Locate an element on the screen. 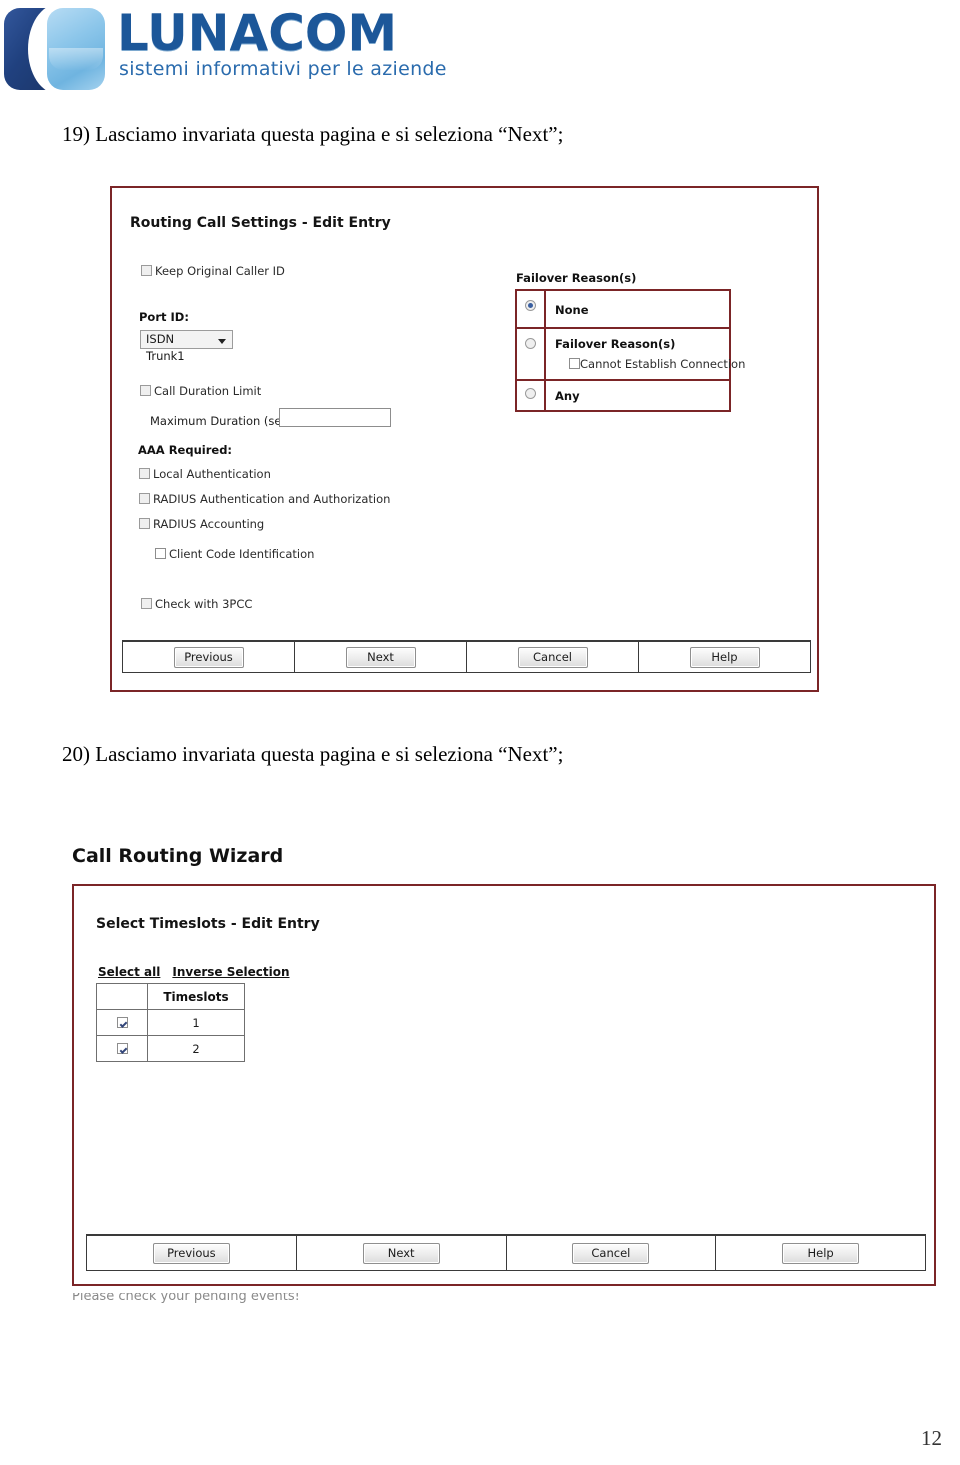  logo-light-shape is located at coordinates (76, 49).